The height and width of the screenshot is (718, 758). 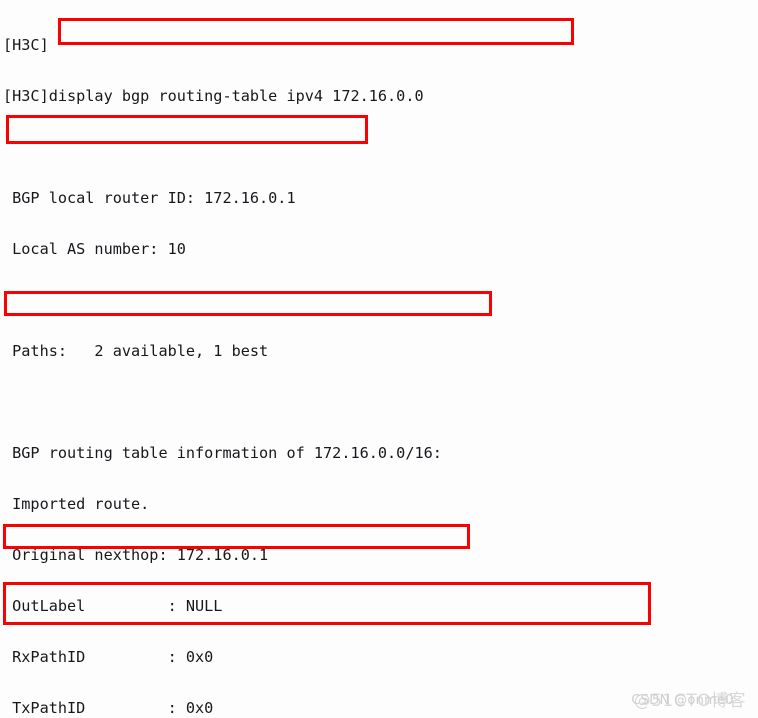 I want to click on terminal-line-imported: Imported route., so click(x=76, y=504).